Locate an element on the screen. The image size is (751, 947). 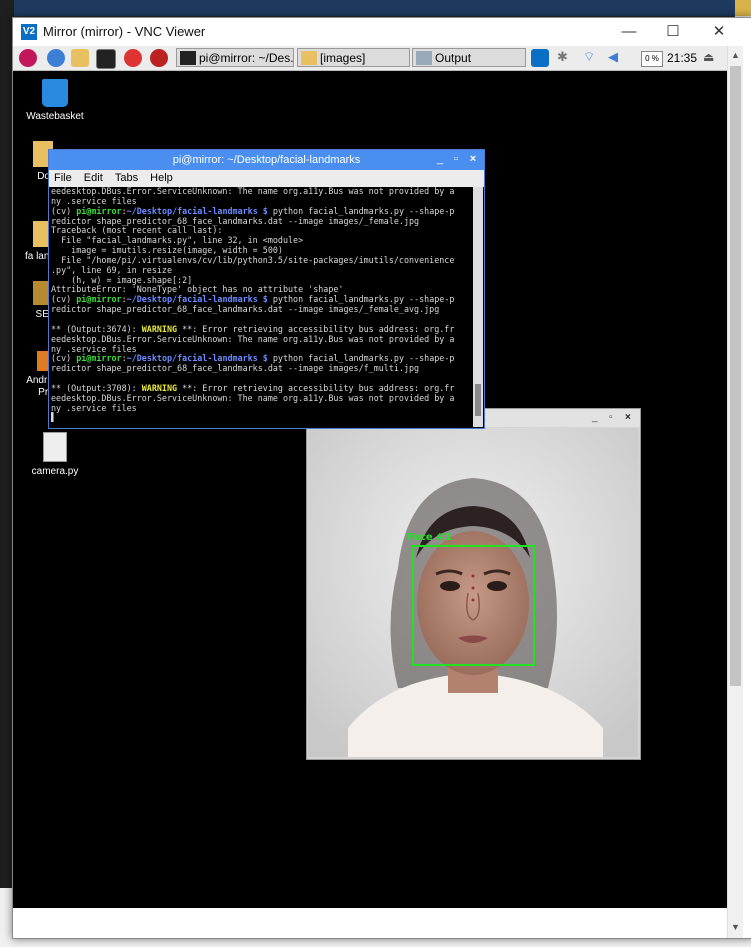
task-images: [images] is located at coordinates (353, 57).